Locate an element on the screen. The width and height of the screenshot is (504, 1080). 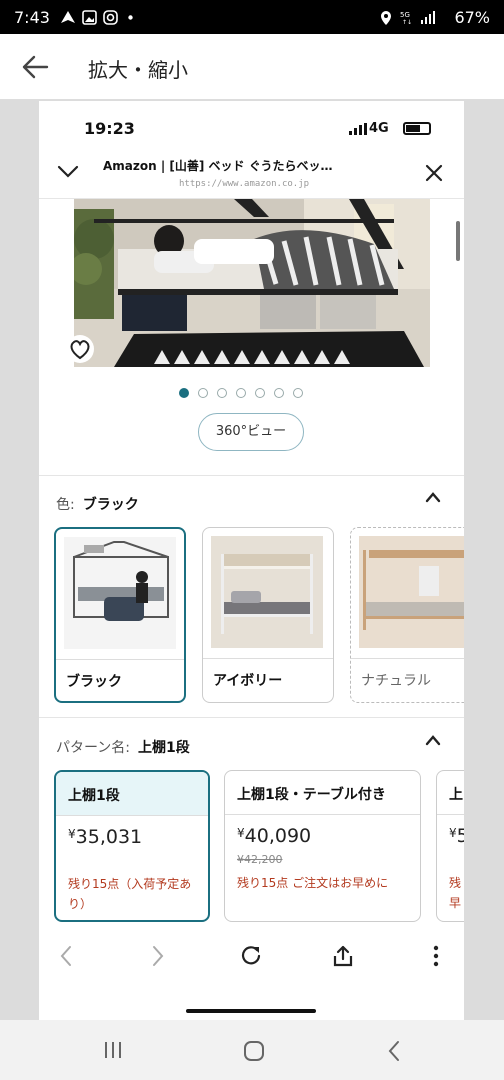
inner-network: 4G is located at coordinates (379, 128).